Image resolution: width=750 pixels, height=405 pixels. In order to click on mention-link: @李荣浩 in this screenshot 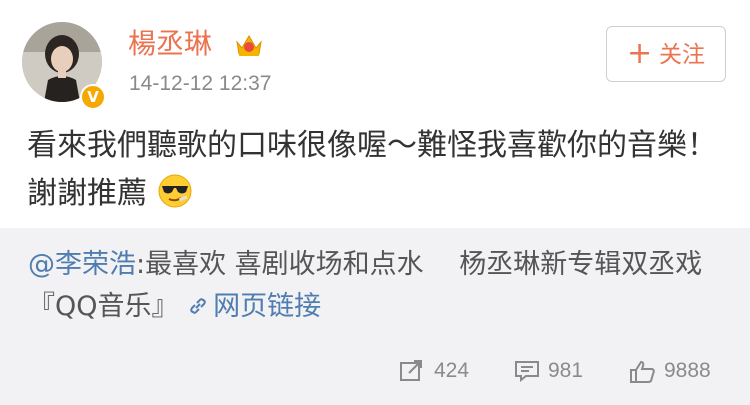, I will do `click(82, 264)`.